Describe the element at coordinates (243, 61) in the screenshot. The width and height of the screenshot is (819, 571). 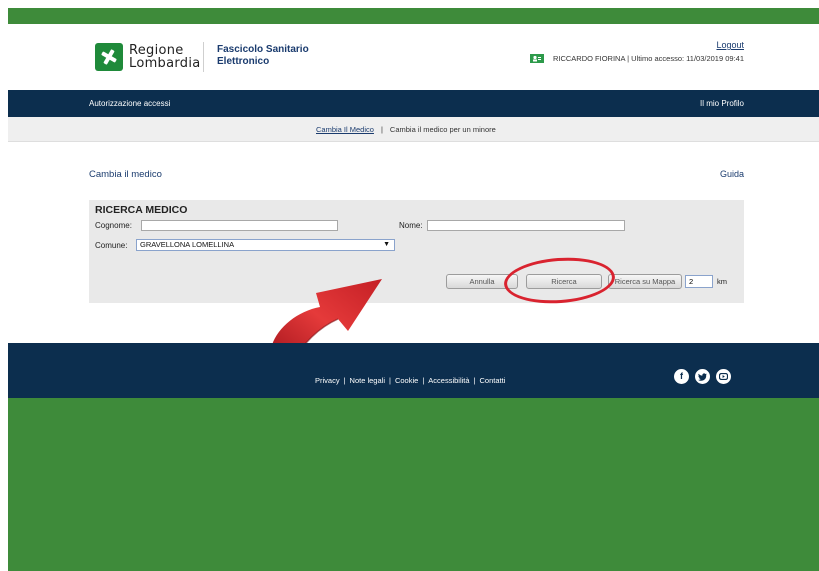
I see `service-title-line2: Elettronico` at that location.